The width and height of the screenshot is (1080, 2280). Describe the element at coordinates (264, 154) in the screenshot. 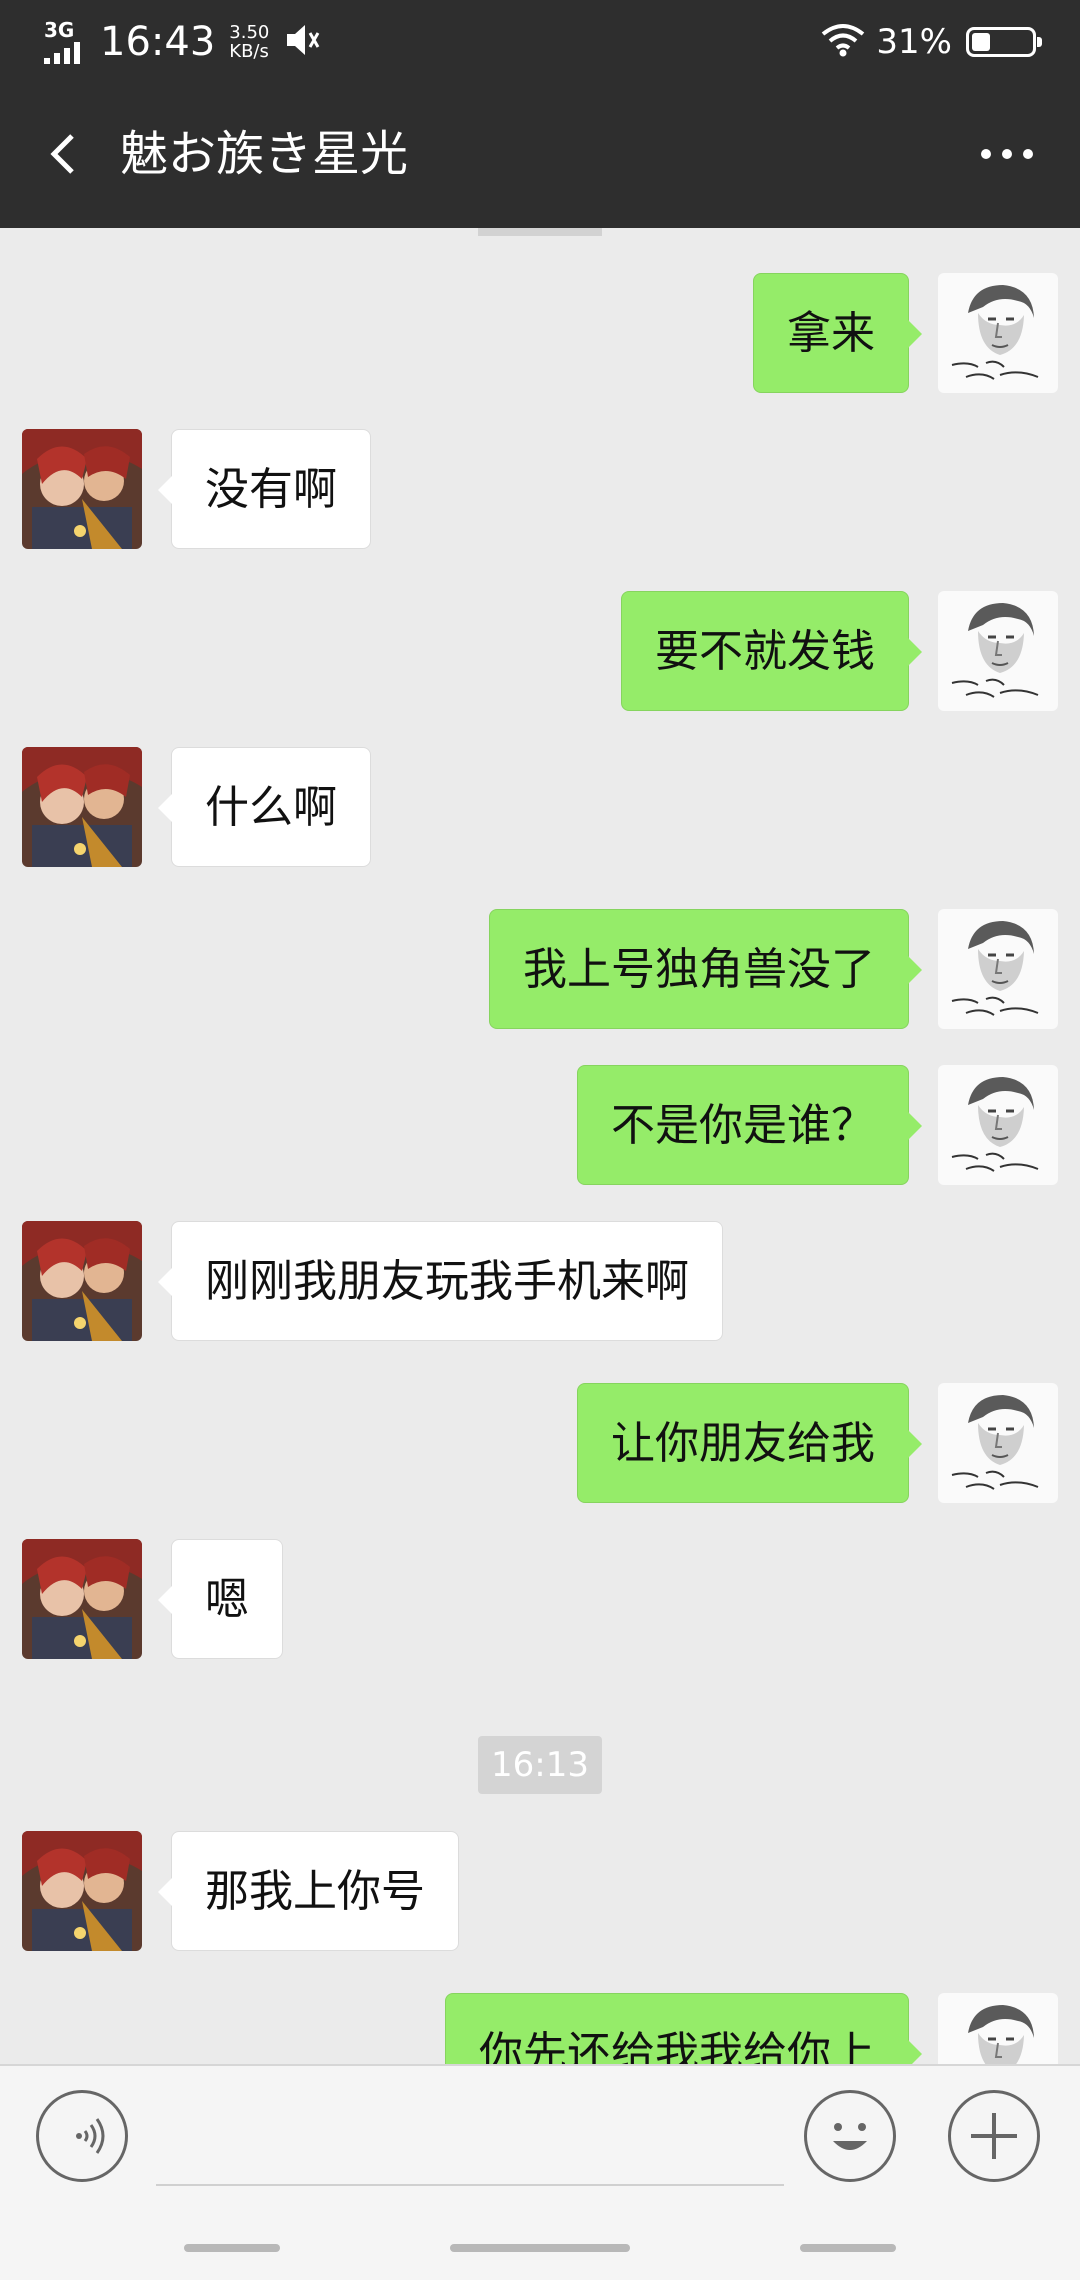

I see `chat-title: 魅お族き星光` at that location.